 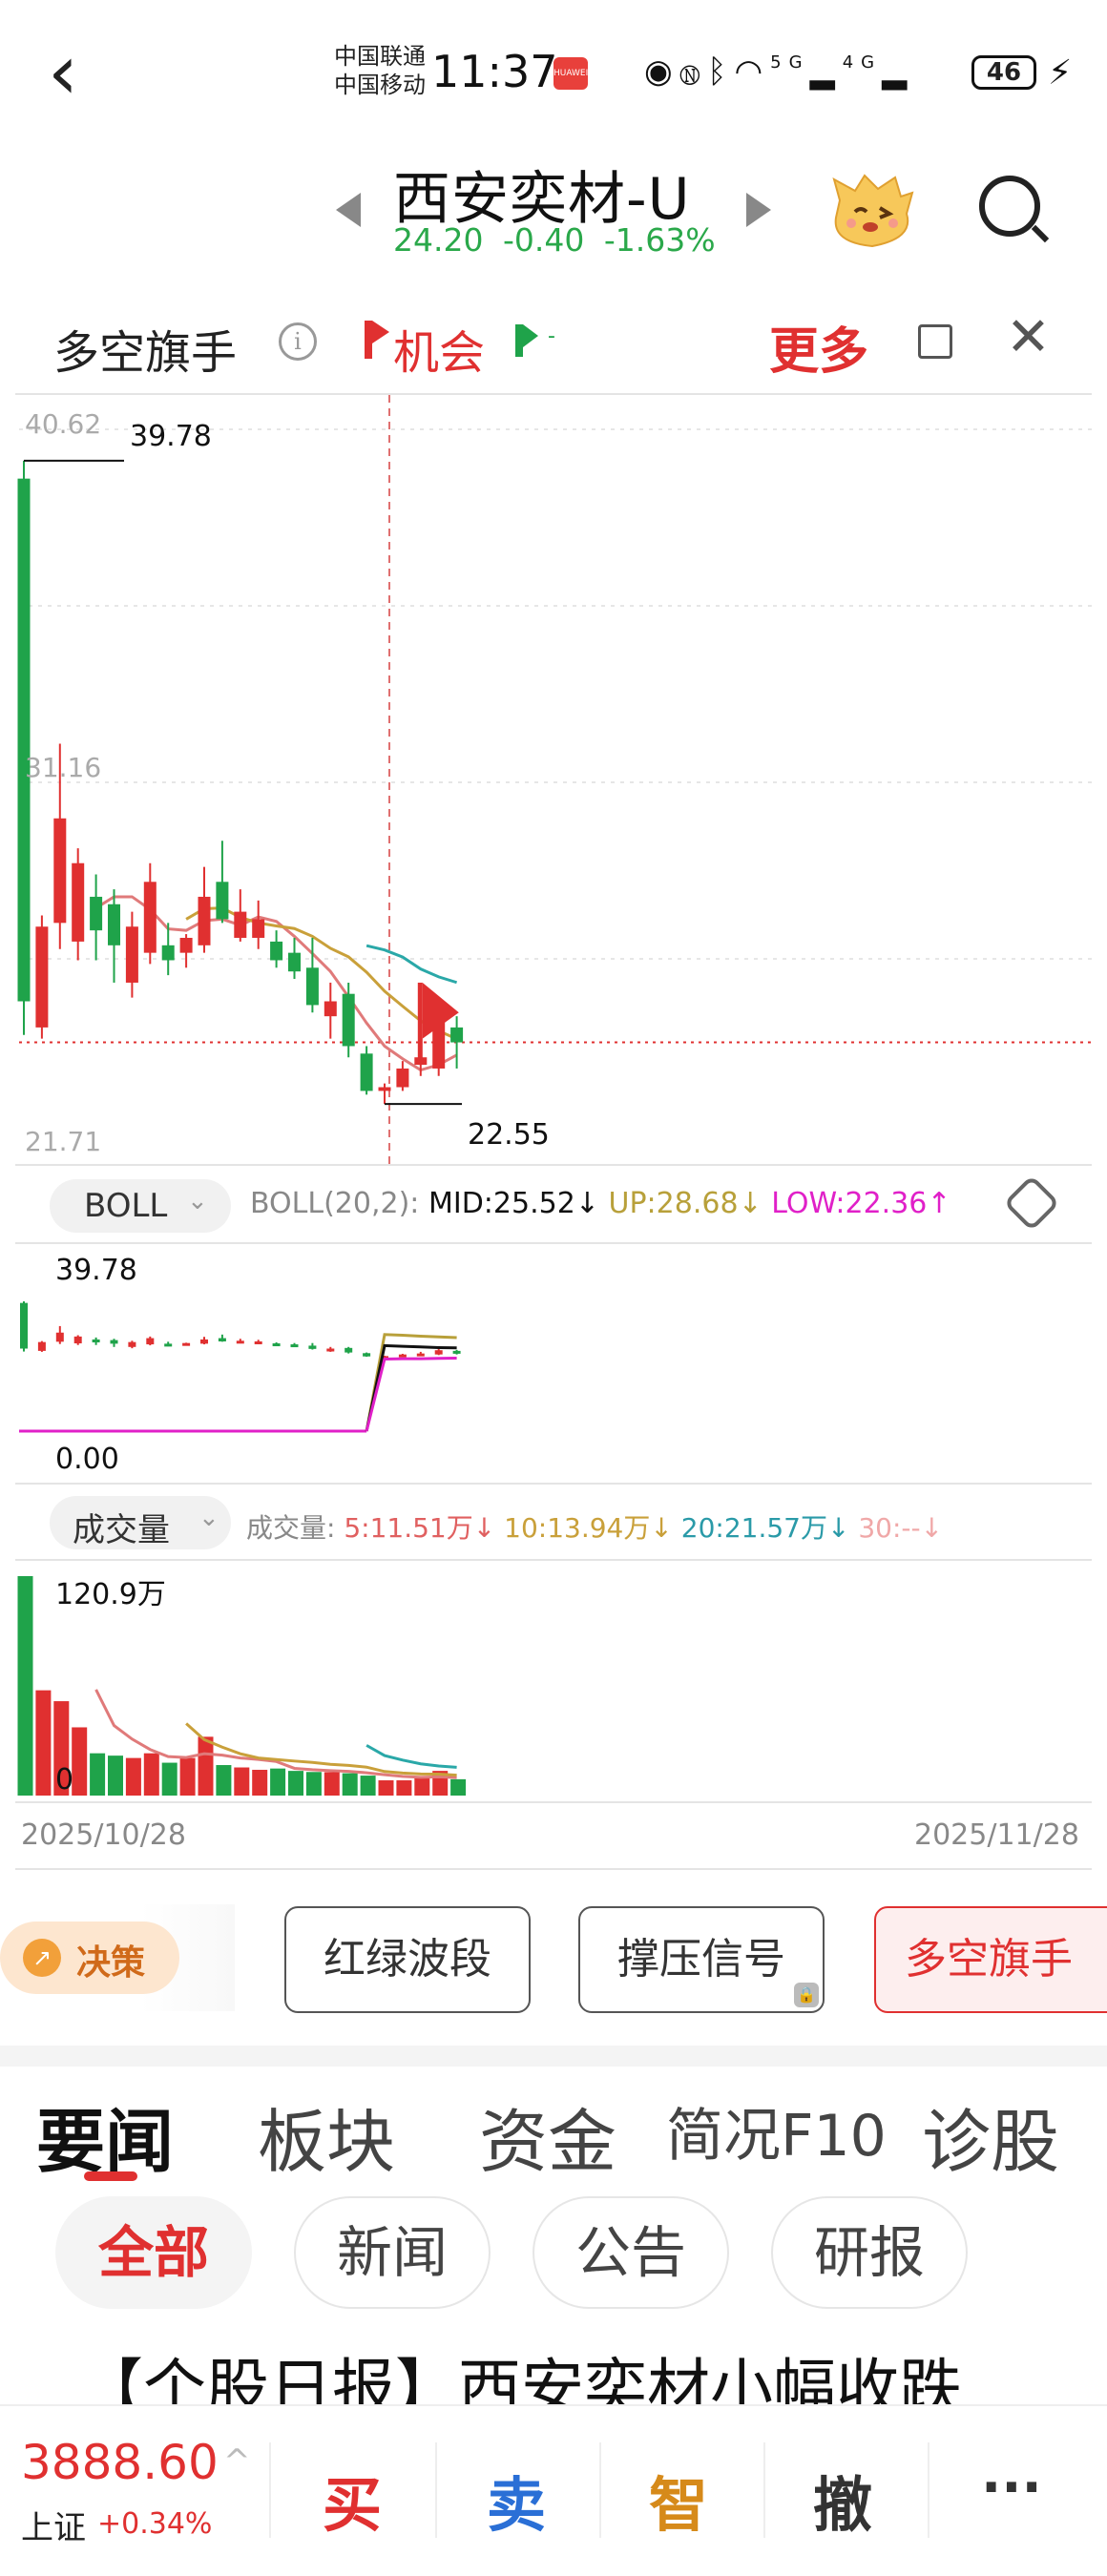 I want to click on smart-button: 智, so click(x=679, y=2500).